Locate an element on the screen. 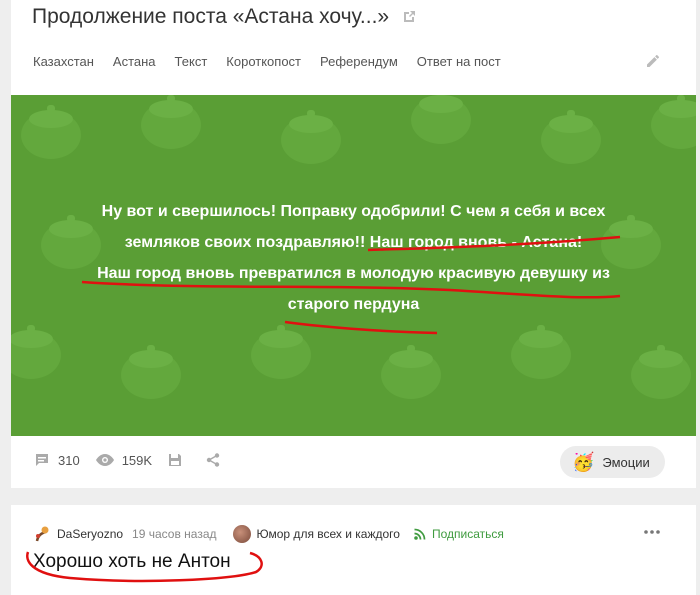 The width and height of the screenshot is (700, 595). community-name: Юмор для всех и каждого is located at coordinates (328, 534).